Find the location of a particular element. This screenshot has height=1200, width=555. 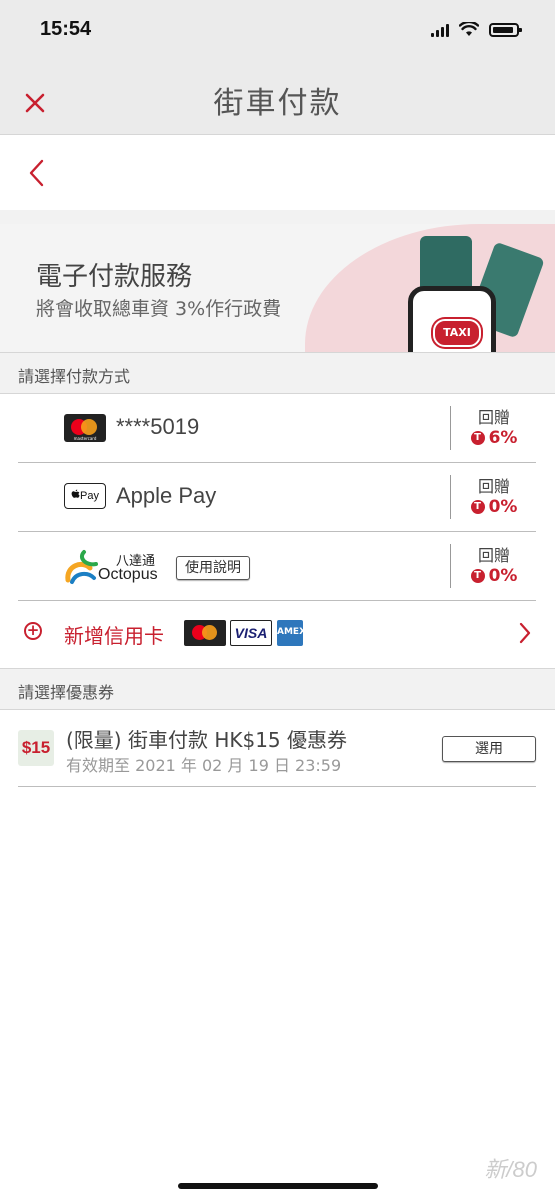

voucher-title: (限量) 街車付款 HK$15 優惠券 is located at coordinates (207, 740).